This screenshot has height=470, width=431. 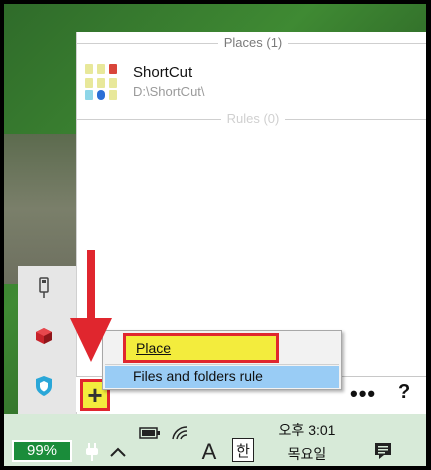 What do you see at coordinates (363, 394) in the screenshot?
I see `more-options-button: •••` at bounding box center [363, 394].